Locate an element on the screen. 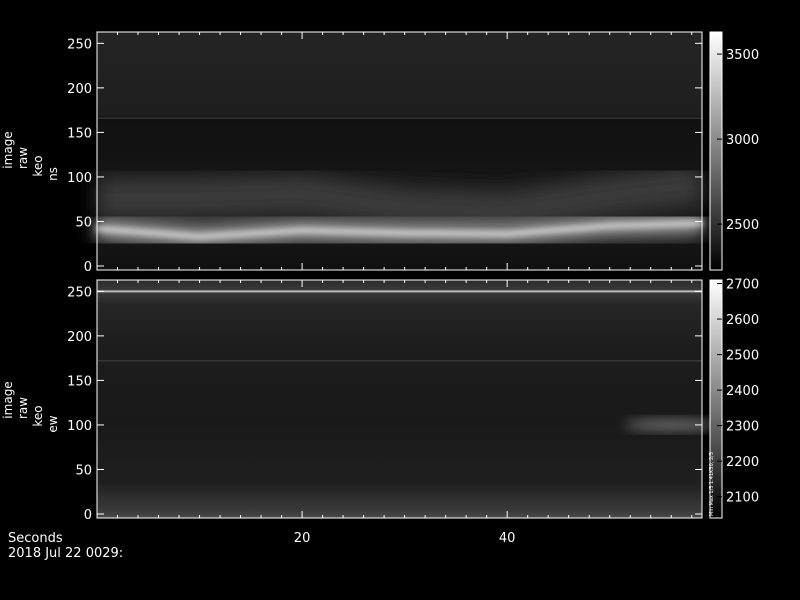  bottom-heatmap-features is located at coordinates (671, 424).